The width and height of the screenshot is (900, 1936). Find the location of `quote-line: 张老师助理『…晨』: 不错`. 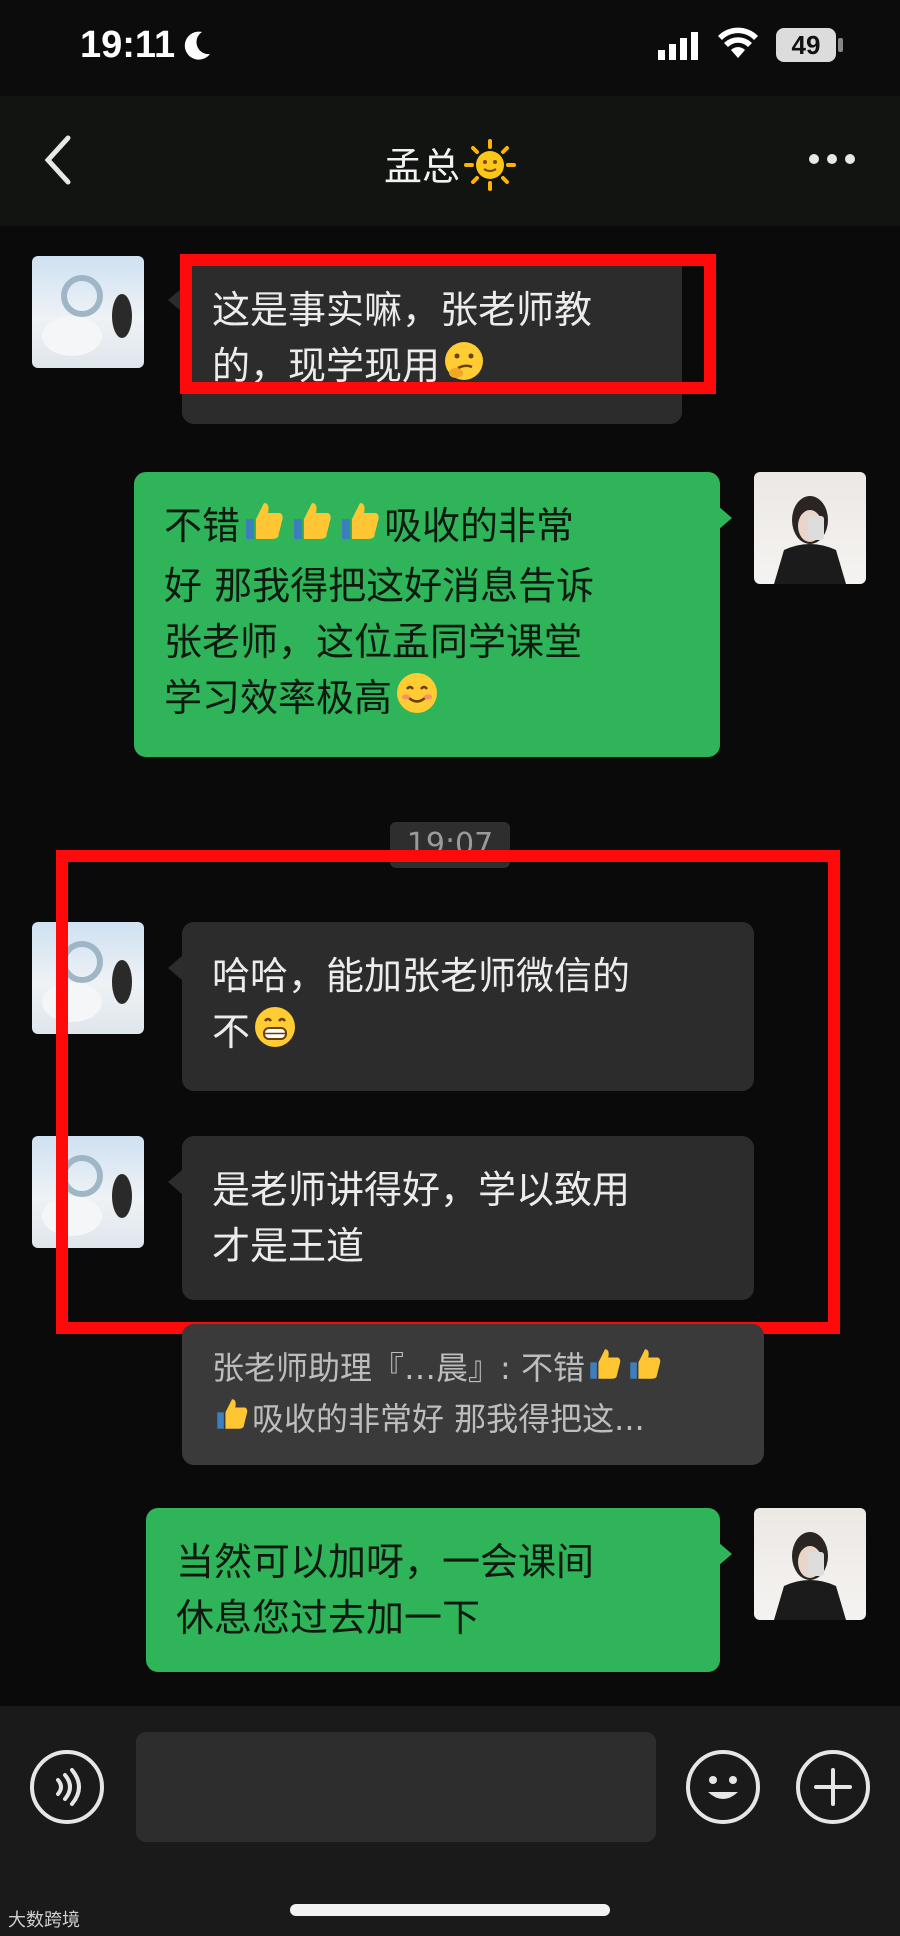

quote-line: 张老师助理『…晨』: 不错 is located at coordinates (398, 1368).